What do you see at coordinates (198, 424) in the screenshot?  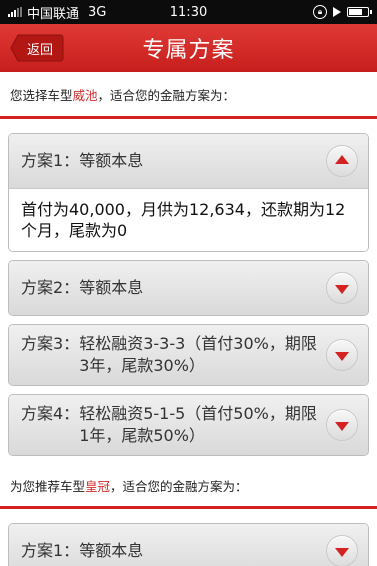 I see `plan-title-text: 轻松融资5-1-5（首付50%，期限1年，尾款50%）` at bounding box center [198, 424].